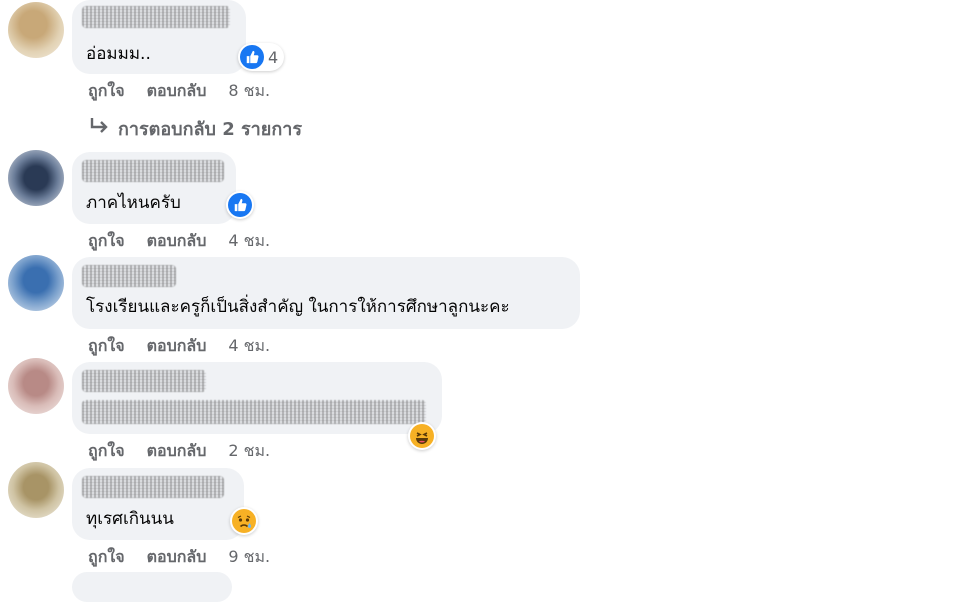 The height and width of the screenshot is (602, 958). I want to click on comment-actions: ถูกใจ ตอบกลับ 9 ชม., so click(179, 557).